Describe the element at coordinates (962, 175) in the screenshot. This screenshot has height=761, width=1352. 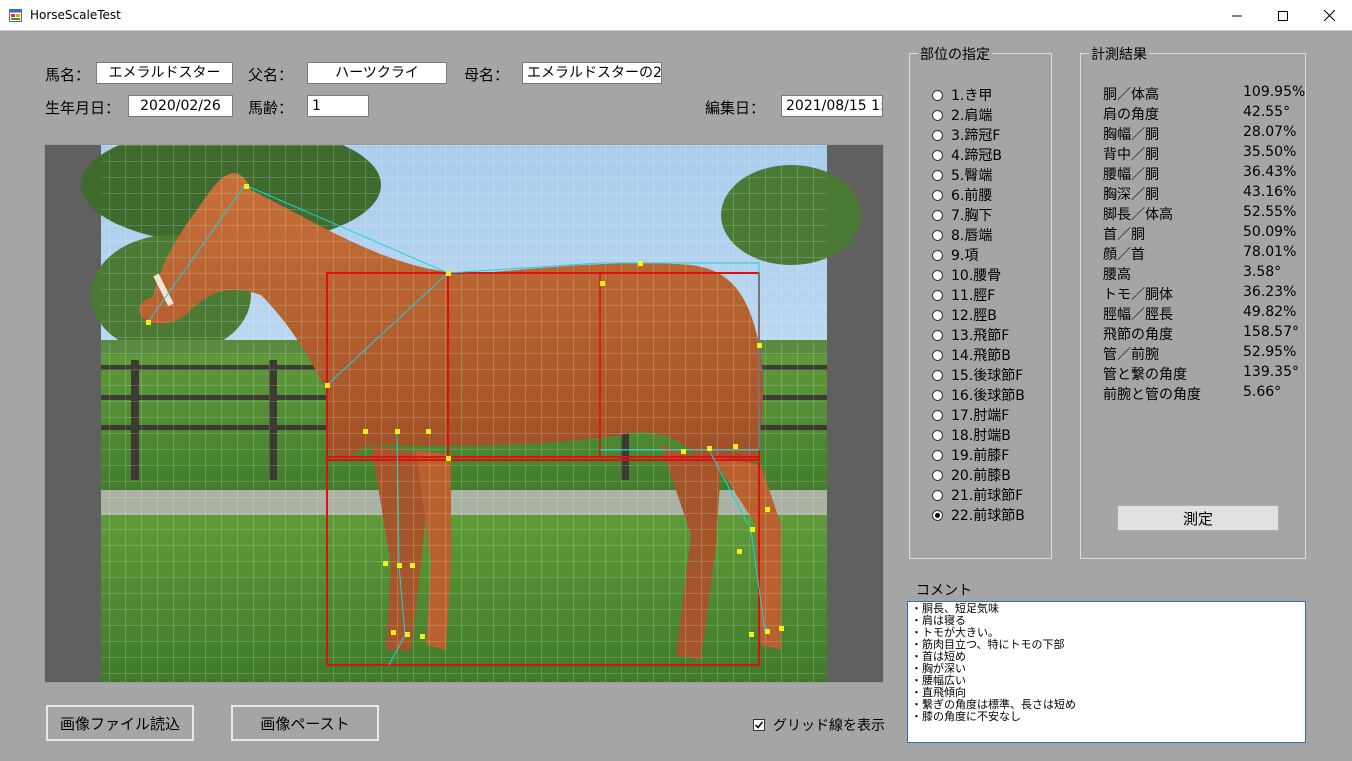
I see `part-radio-5: 5.臀端` at that location.